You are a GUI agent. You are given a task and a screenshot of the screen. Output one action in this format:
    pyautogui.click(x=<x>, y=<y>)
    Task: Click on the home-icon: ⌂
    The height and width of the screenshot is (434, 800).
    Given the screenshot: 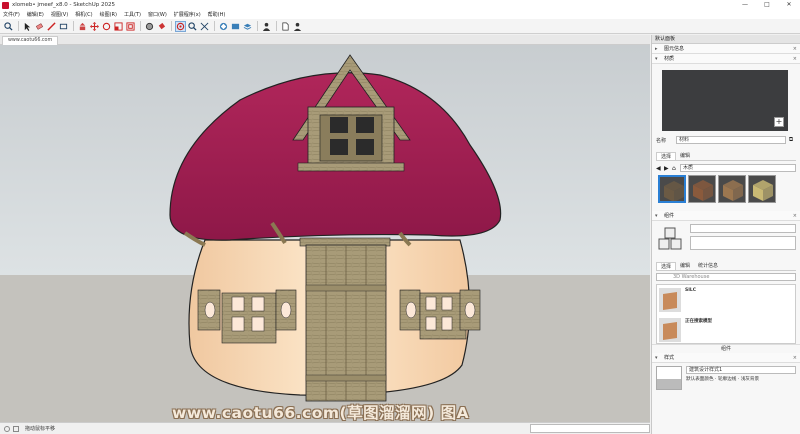 What is the action you would take?
    pyautogui.click(x=676, y=168)
    